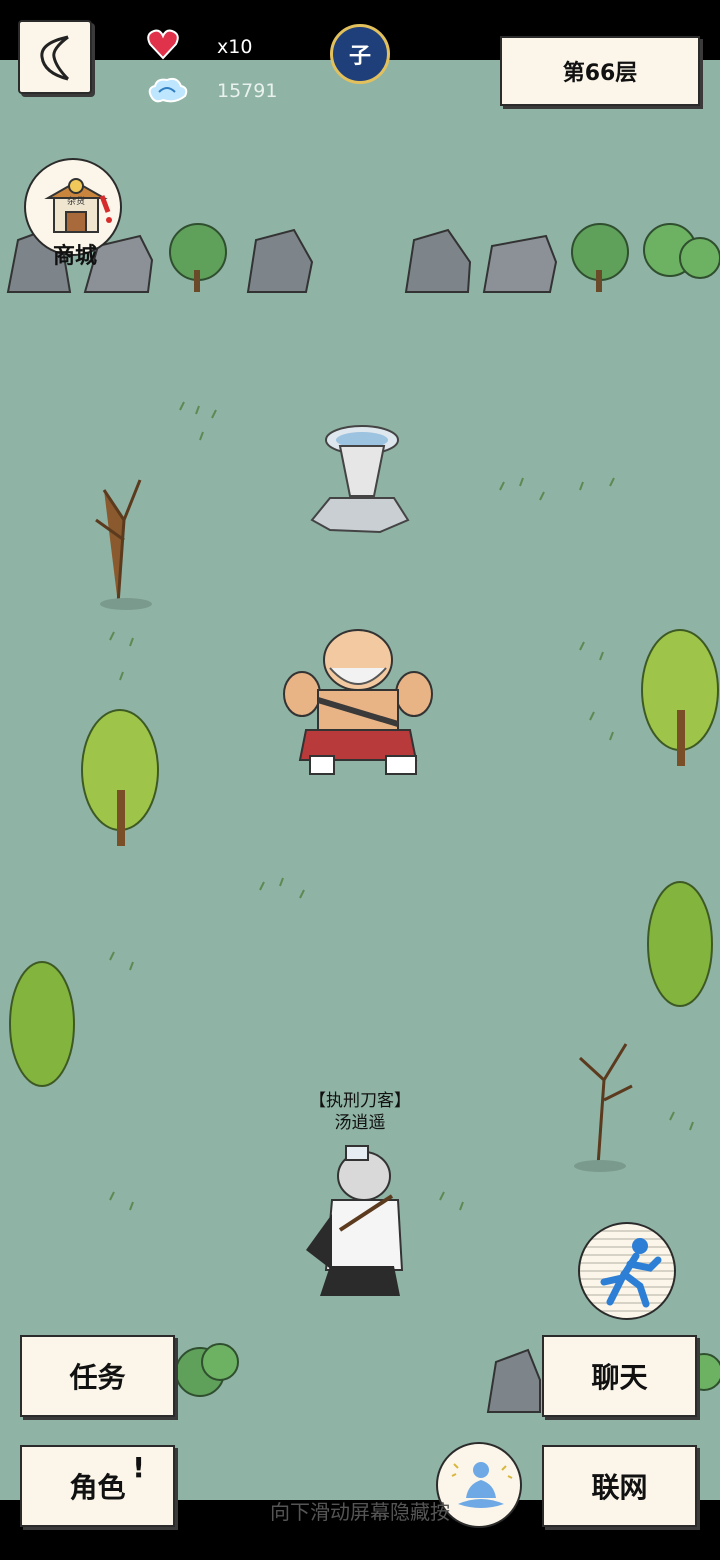  What do you see at coordinates (358, 702) in the screenshot?
I see `enemy-character` at bounding box center [358, 702].